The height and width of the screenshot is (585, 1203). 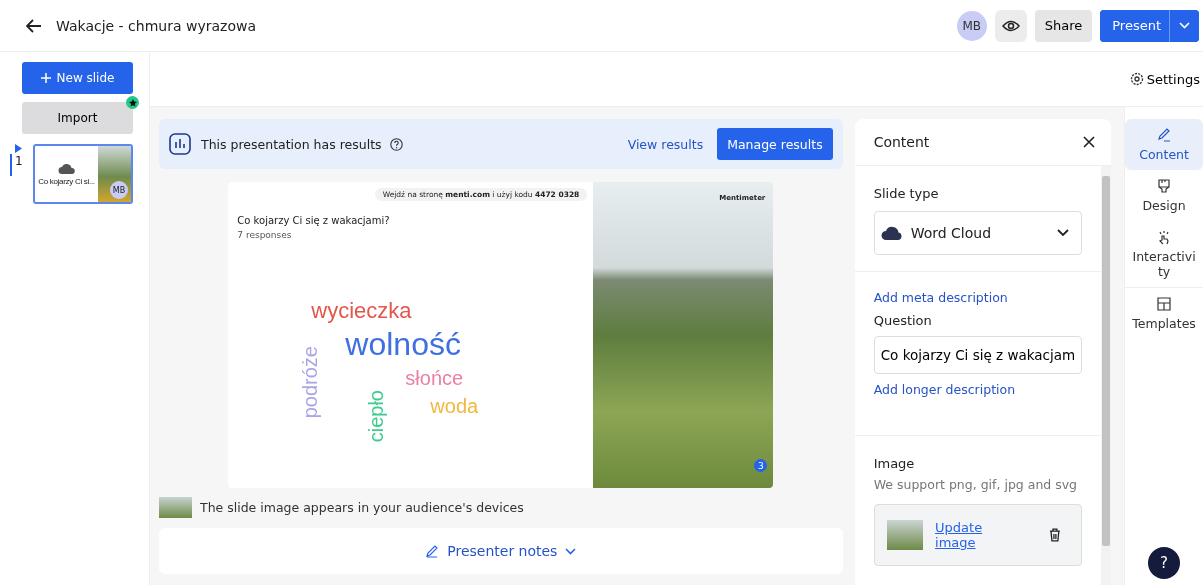 What do you see at coordinates (1164, 144) in the screenshot?
I see `side-tab: Content` at bounding box center [1164, 144].